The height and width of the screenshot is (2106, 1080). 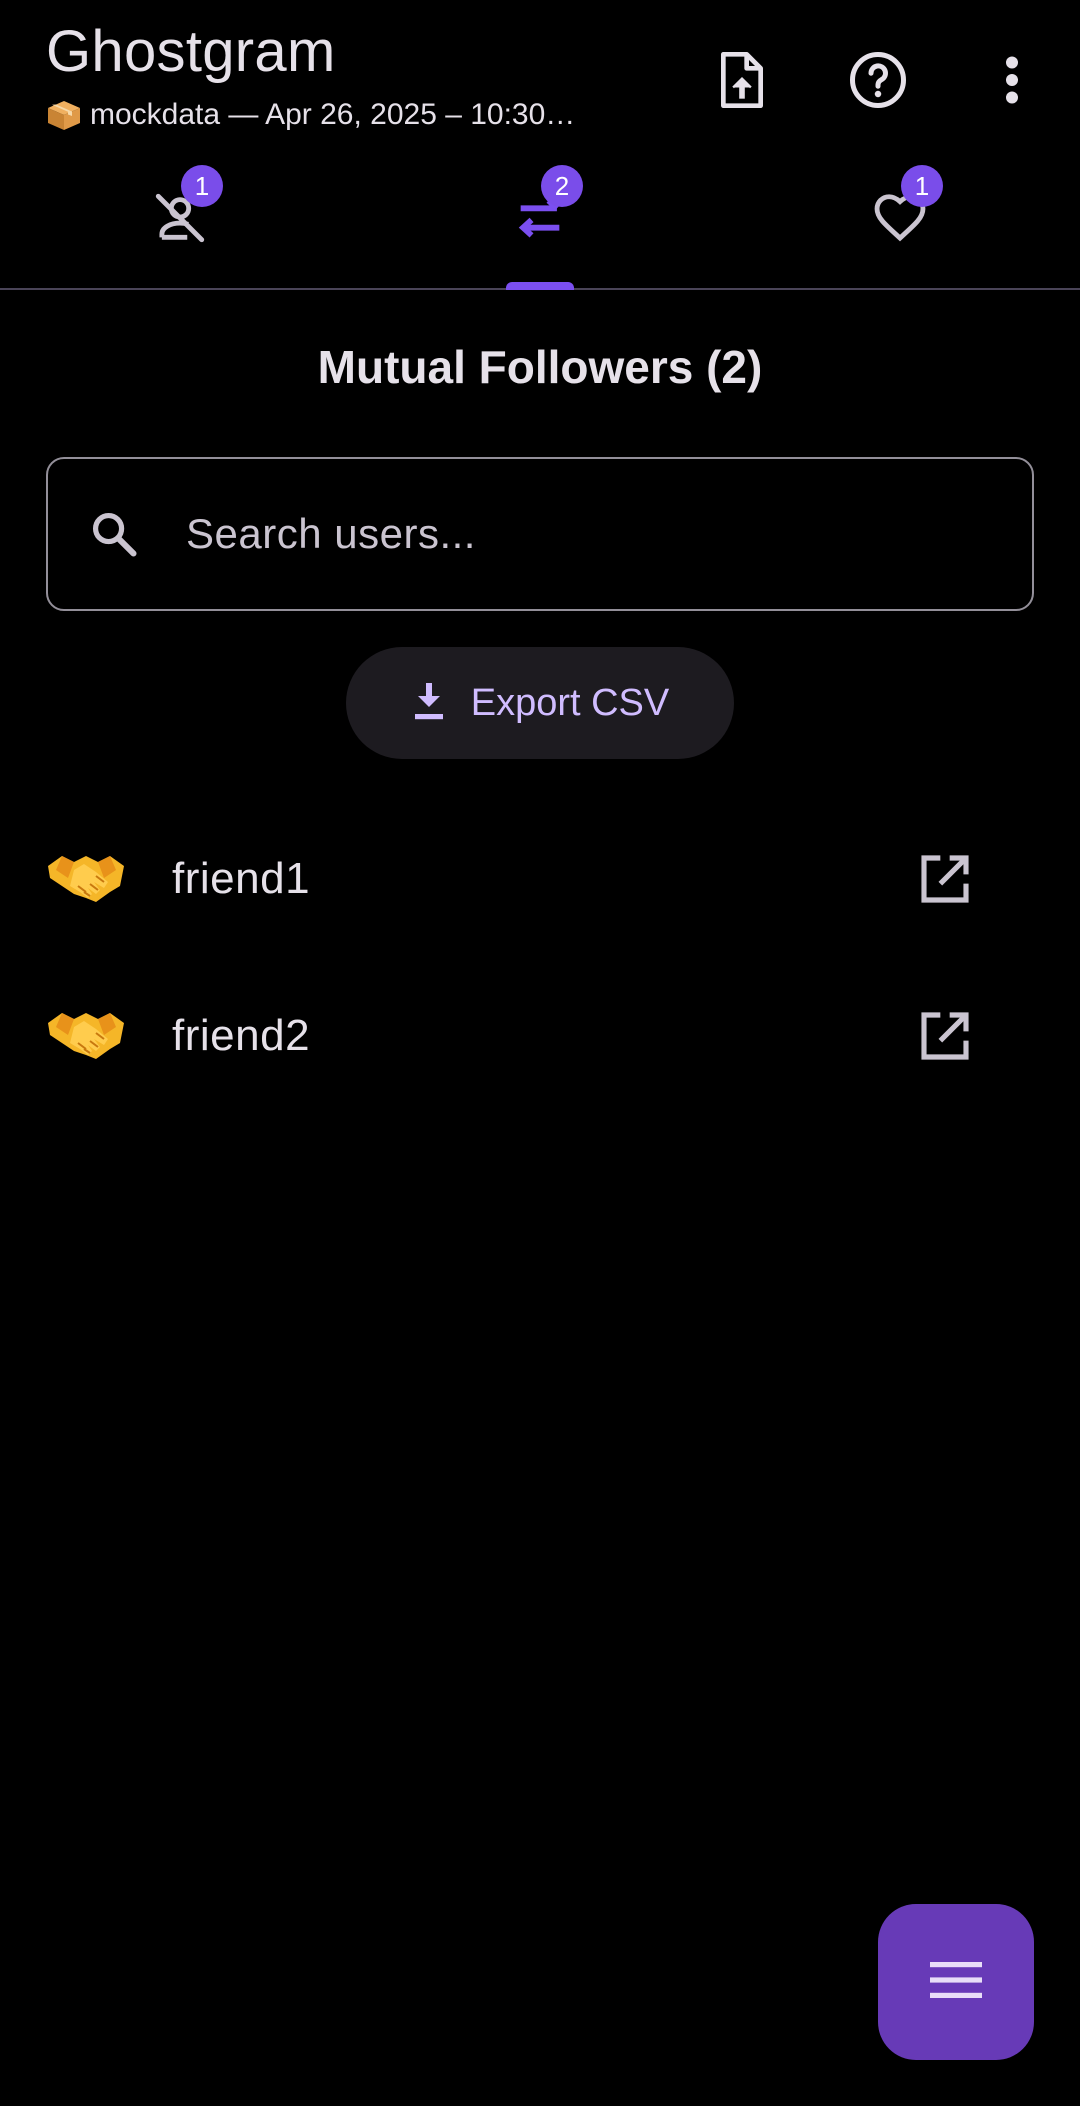 I want to click on search-field, so click(x=540, y=534).